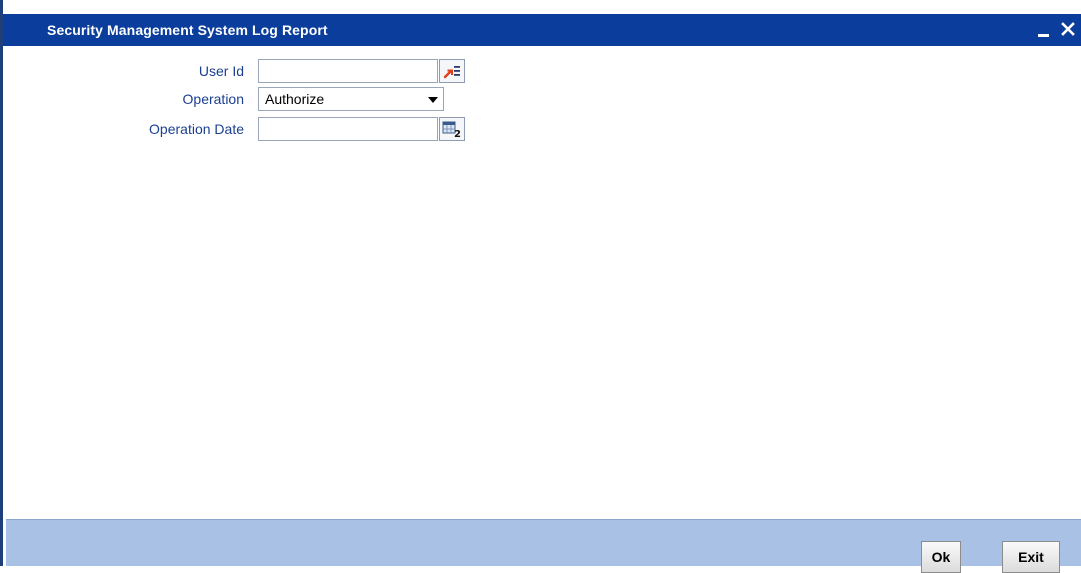 The height and width of the screenshot is (573, 1081). I want to click on dropdown-arrow-icon, so click(433, 100).